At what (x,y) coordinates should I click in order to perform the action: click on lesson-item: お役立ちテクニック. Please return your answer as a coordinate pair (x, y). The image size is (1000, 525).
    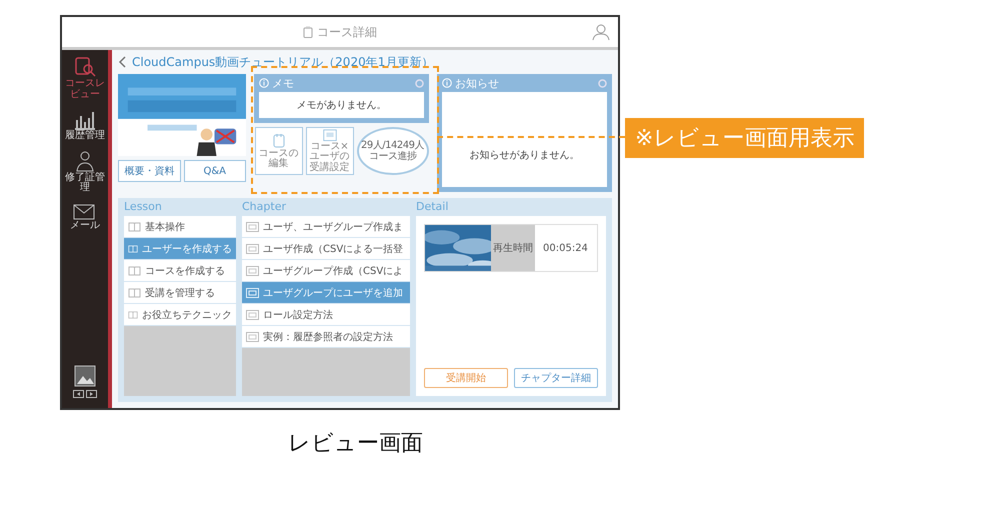
    Looking at the image, I should click on (180, 314).